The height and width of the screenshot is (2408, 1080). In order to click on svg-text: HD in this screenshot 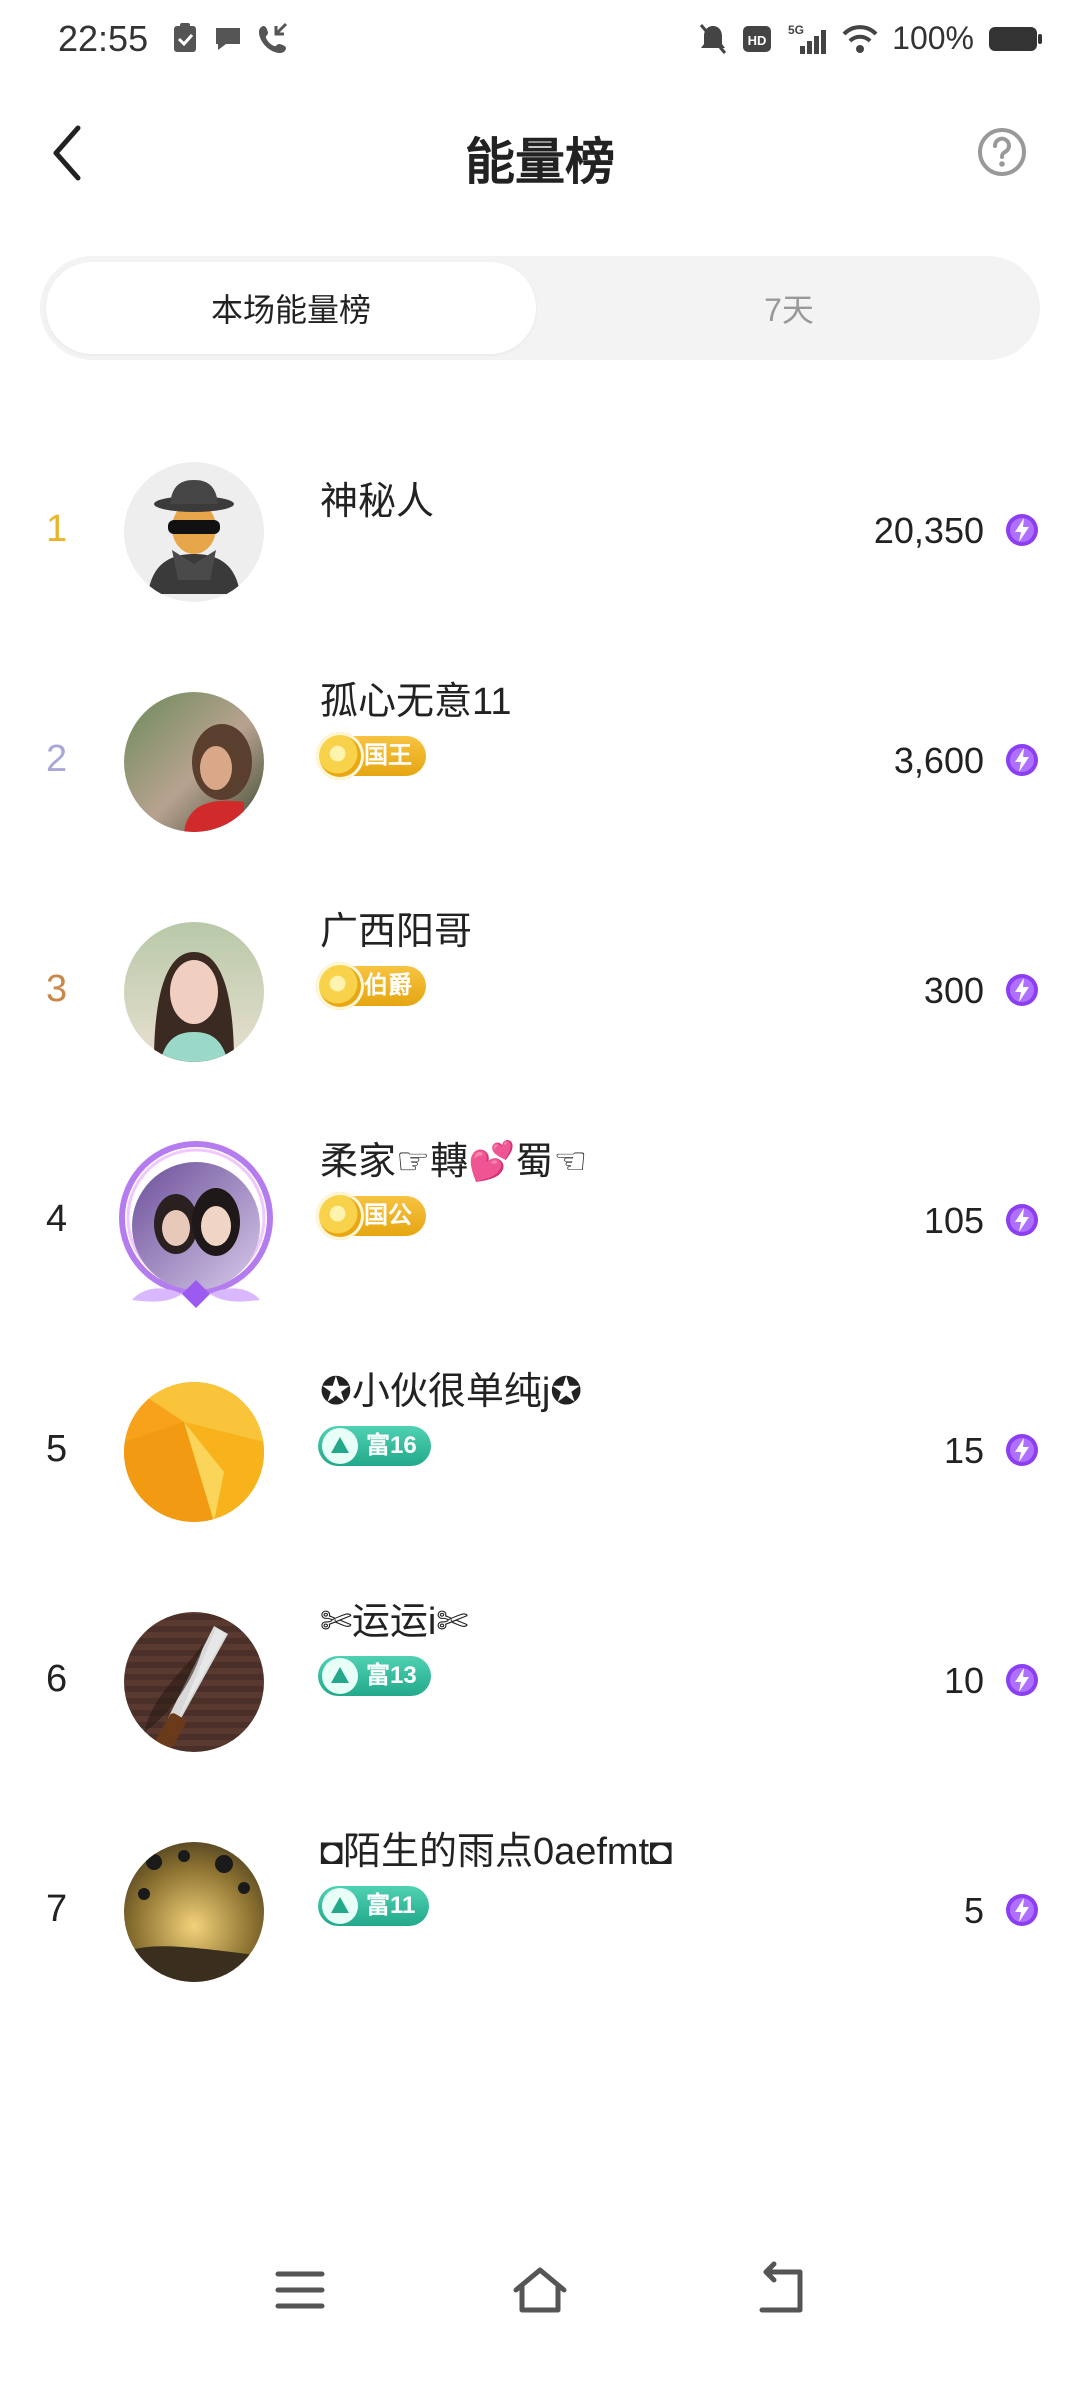, I will do `click(757, 40)`.